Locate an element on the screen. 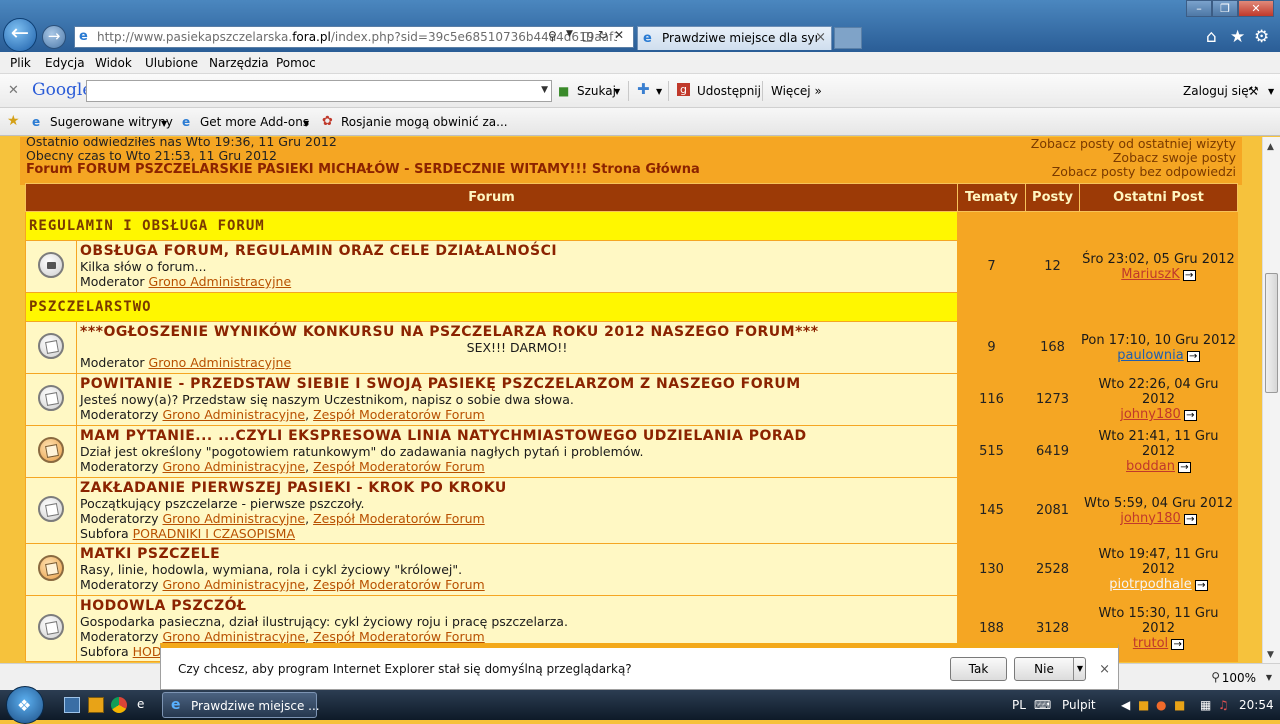  link-unanswered-posts: Zobacz posty bez odpowiedzi is located at coordinates (1144, 171).